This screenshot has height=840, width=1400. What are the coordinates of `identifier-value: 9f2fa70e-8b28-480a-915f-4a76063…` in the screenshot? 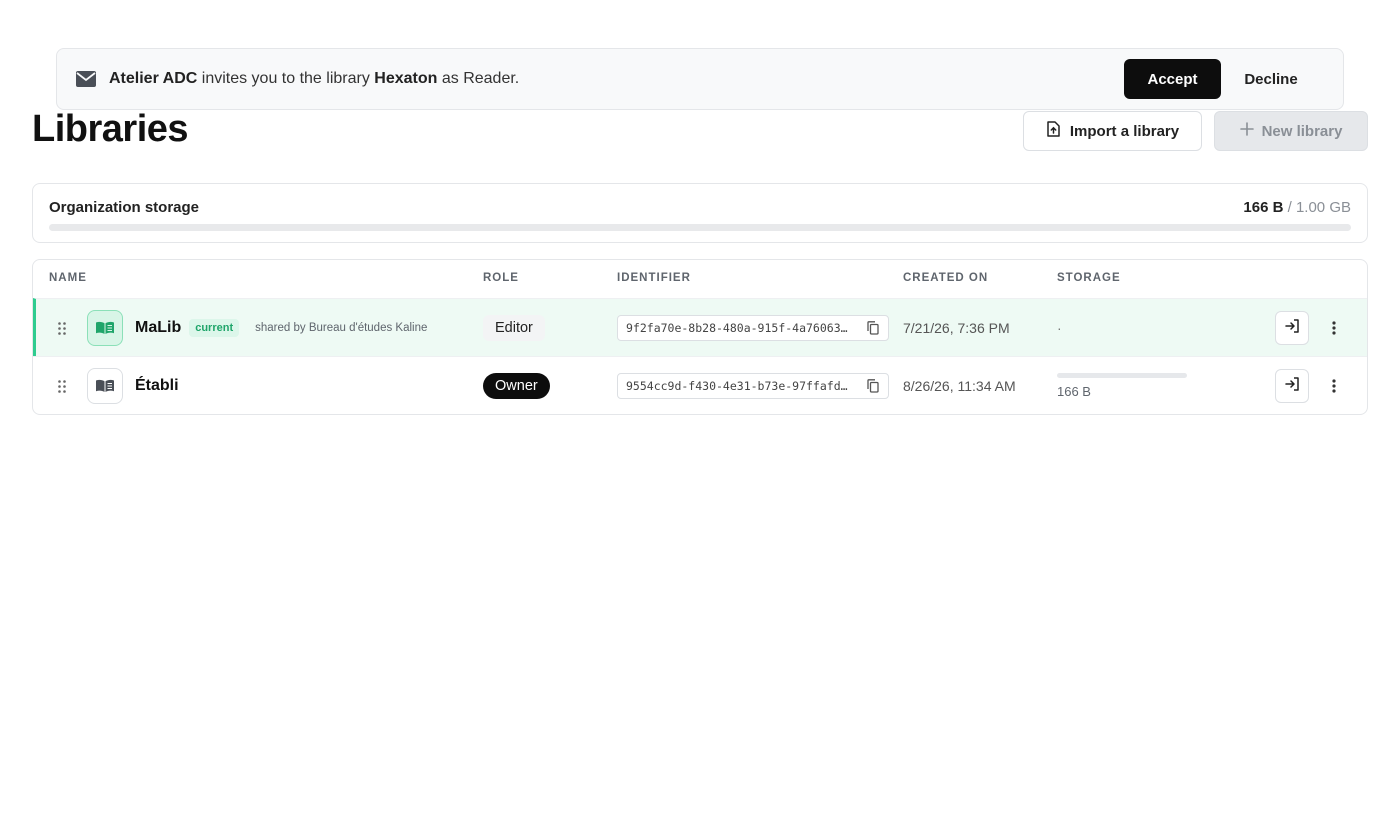 It's located at (737, 328).